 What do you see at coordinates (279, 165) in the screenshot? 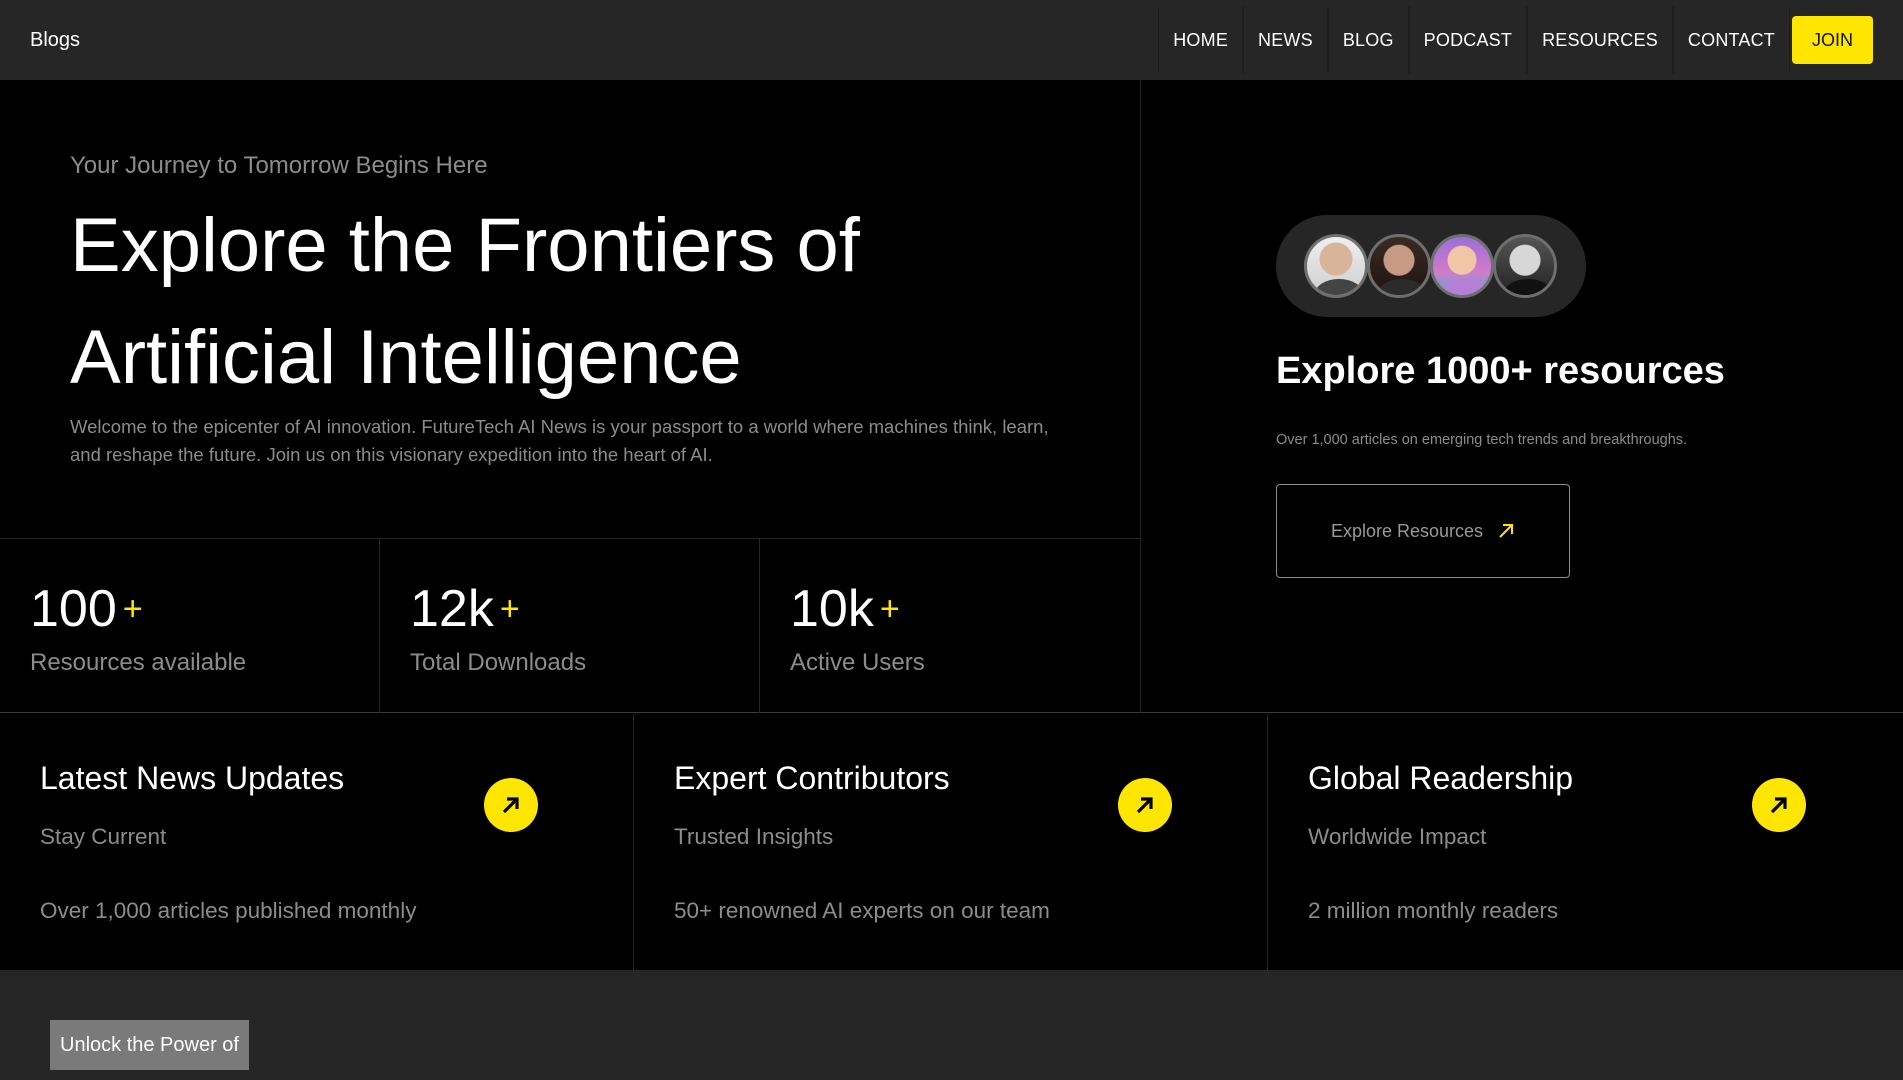
I see `hero-tagline: Your Journey to Tomorrow Begins Here` at bounding box center [279, 165].